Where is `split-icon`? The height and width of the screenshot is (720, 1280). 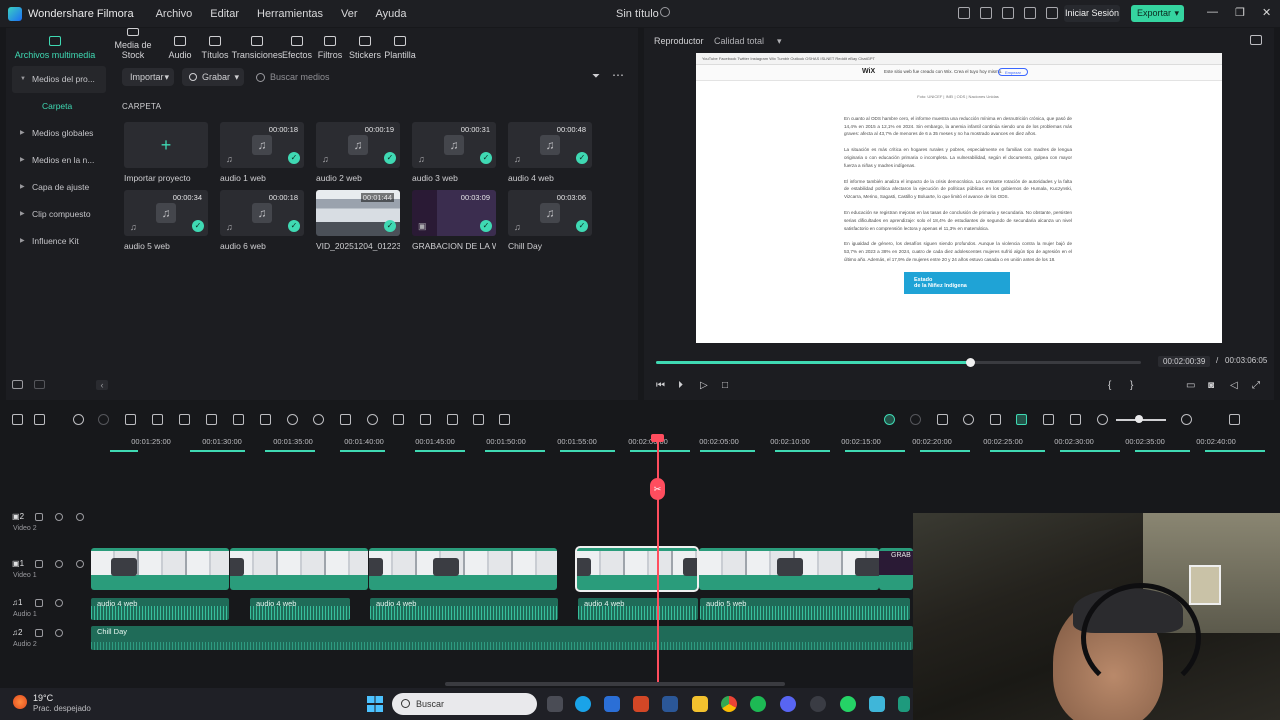 split-icon is located at coordinates (504, 419).